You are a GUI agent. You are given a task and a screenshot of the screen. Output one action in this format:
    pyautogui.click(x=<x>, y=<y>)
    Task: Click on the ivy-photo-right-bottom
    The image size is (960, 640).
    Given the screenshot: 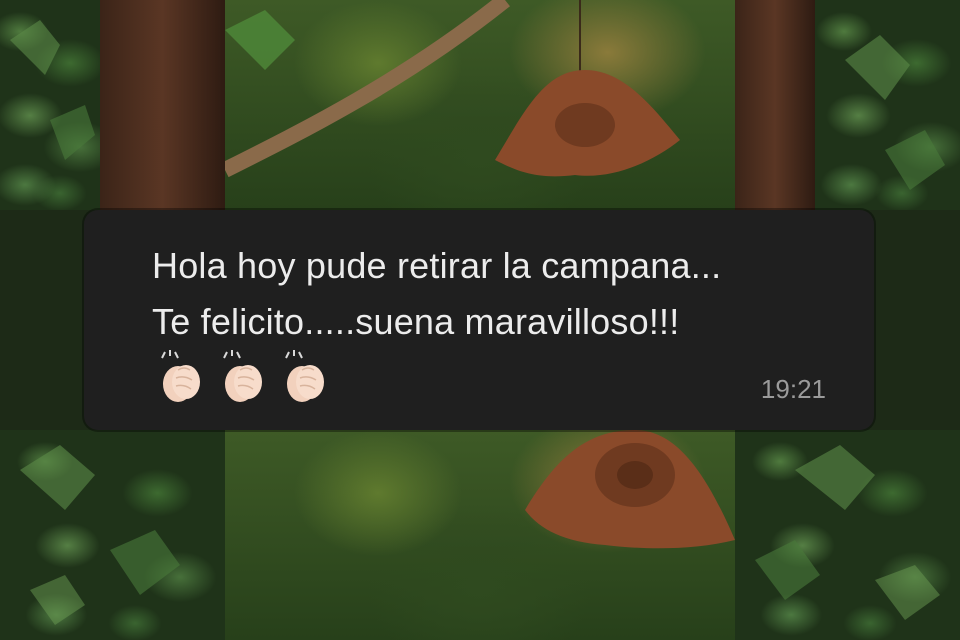 What is the action you would take?
    pyautogui.click(x=847, y=535)
    